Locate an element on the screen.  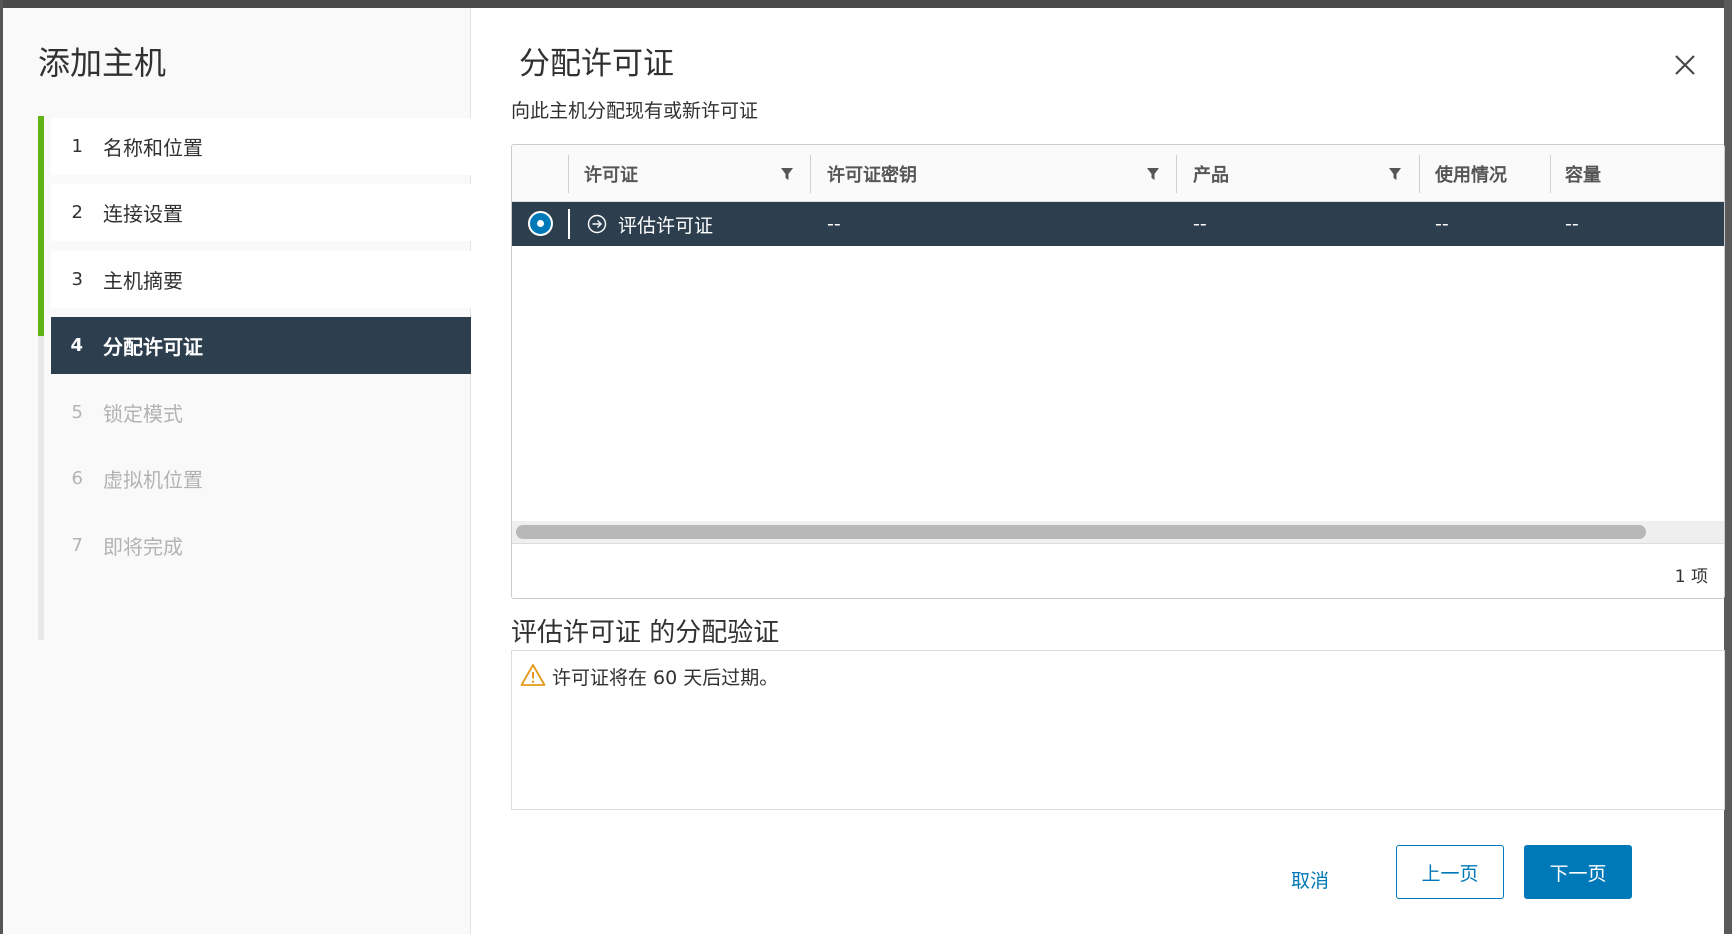
column-header-license-key: 许可证密钥 is located at coordinates (872, 173).